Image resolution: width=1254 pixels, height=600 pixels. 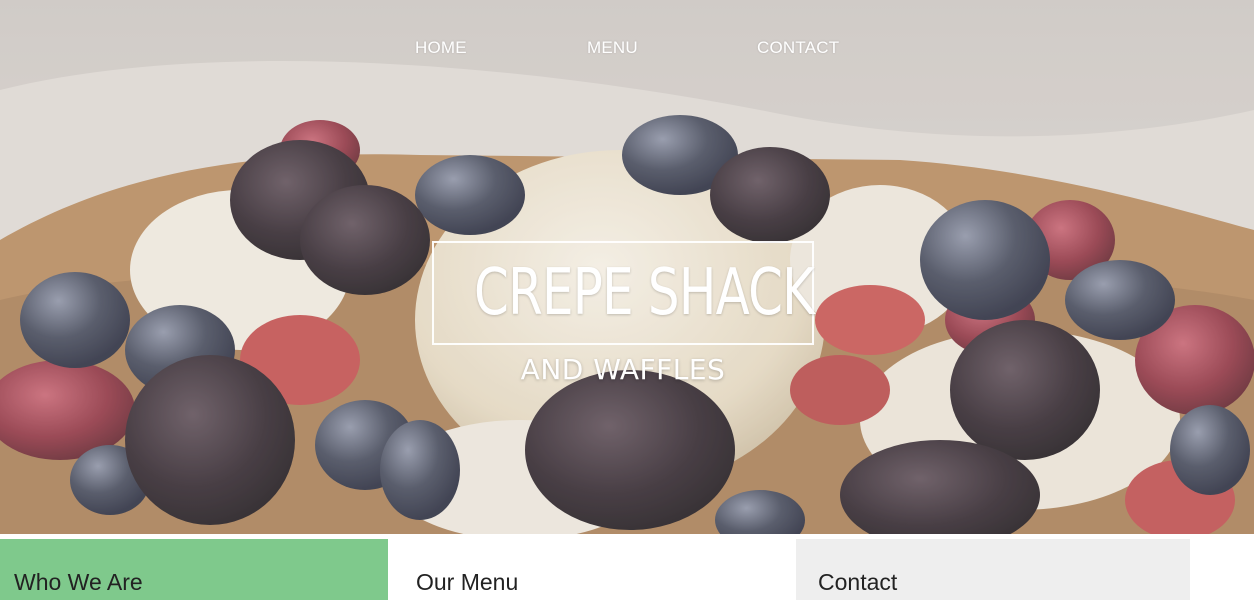 What do you see at coordinates (644, 293) in the screenshot?
I see `logo-title: CREPE SHACK` at bounding box center [644, 293].